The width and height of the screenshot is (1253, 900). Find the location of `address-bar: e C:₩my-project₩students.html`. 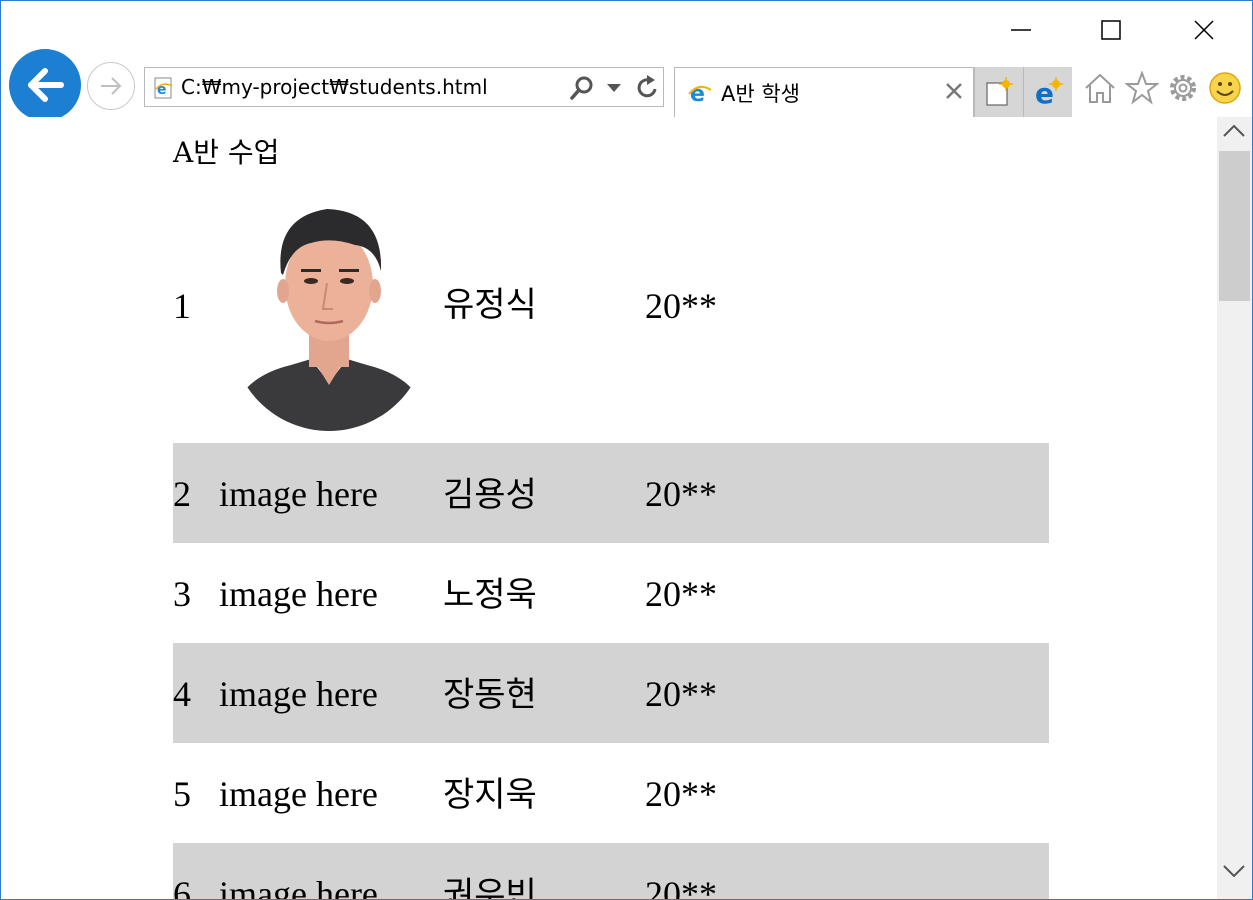

address-bar: e C:₩my-project₩students.html is located at coordinates (404, 87).